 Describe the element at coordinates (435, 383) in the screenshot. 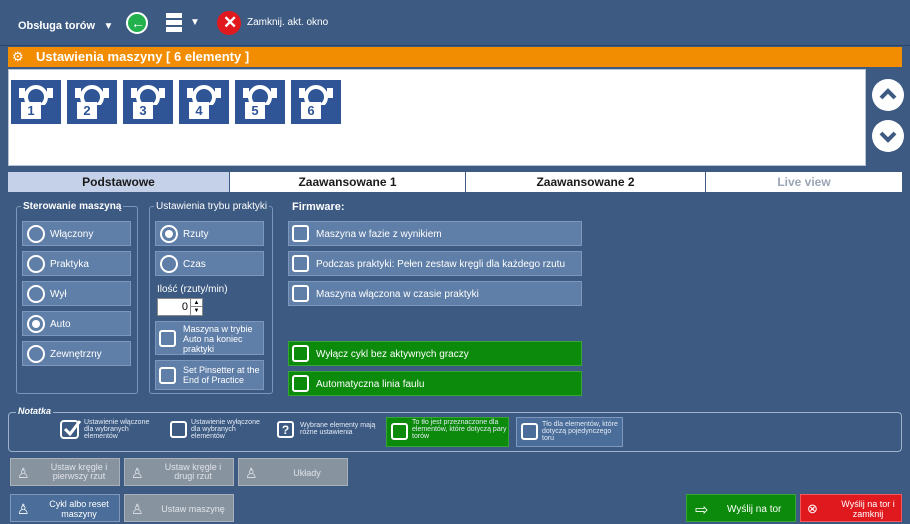

I see `firmware-auto-foul-line: Automatyczna linia faulu` at that location.